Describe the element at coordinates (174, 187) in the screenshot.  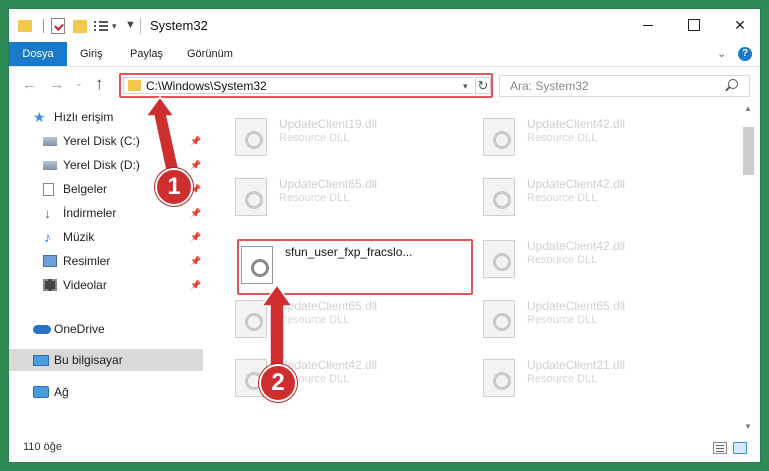
I see `step-1-badge: 1` at that location.